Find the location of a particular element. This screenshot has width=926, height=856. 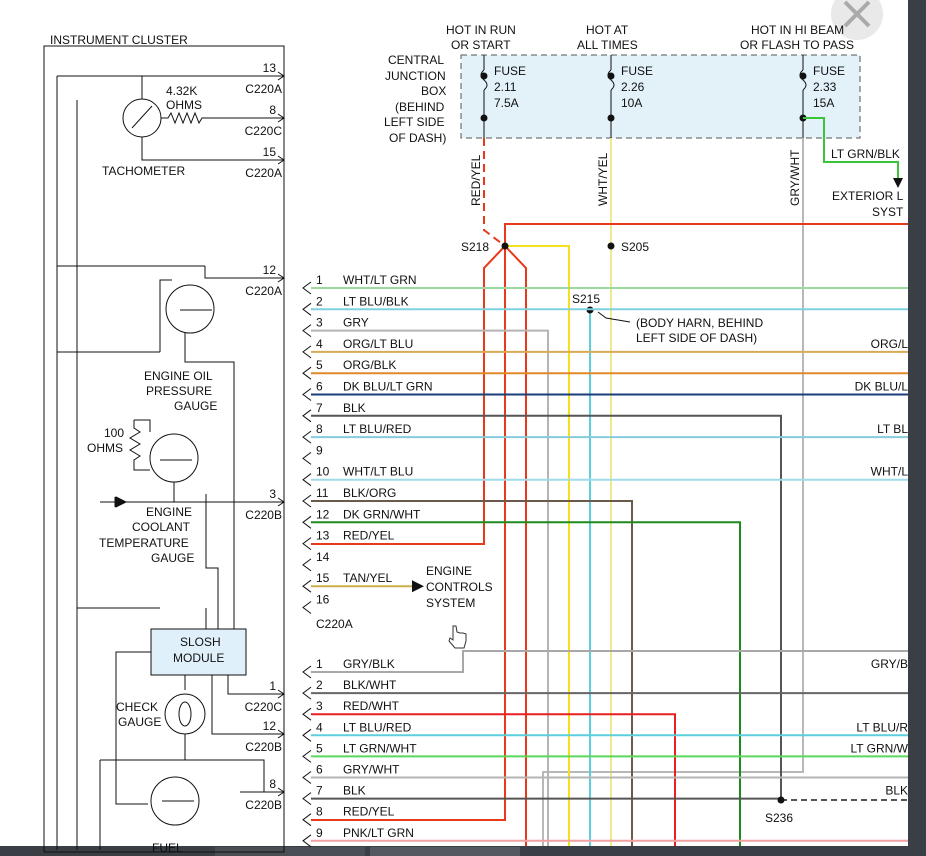

oil-gauge-label-3: GAUGE is located at coordinates (195, 406).